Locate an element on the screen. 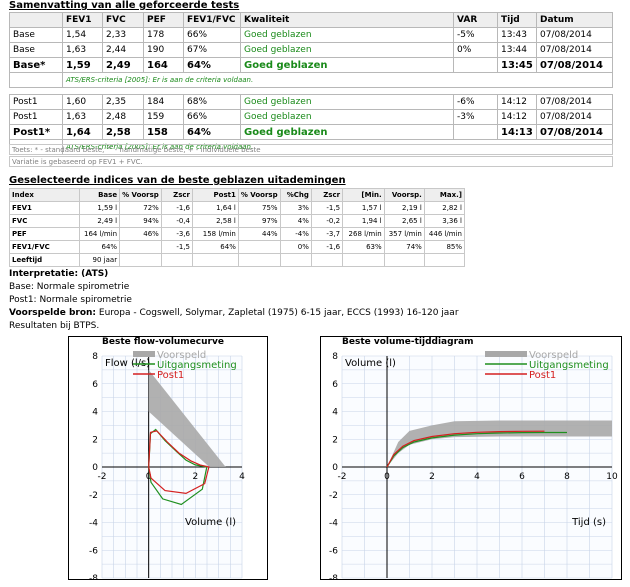 The height and width of the screenshot is (587, 630). indices-cell: 64% is located at coordinates (215, 247).